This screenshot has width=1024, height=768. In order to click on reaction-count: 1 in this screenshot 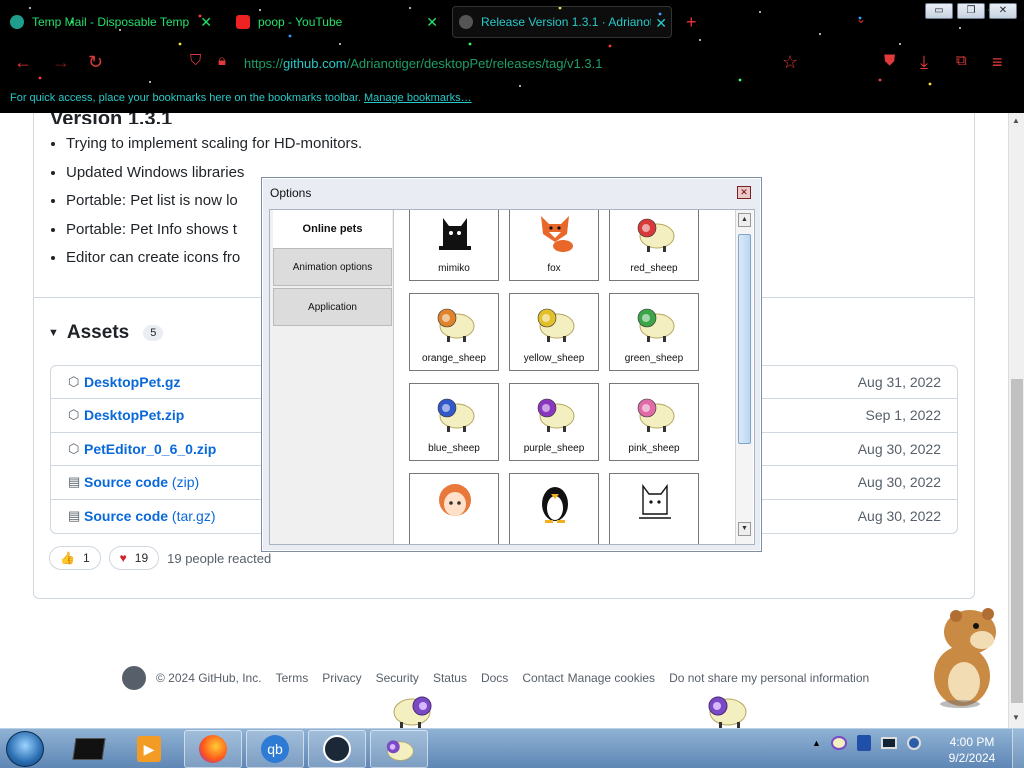, I will do `click(86, 558)`.